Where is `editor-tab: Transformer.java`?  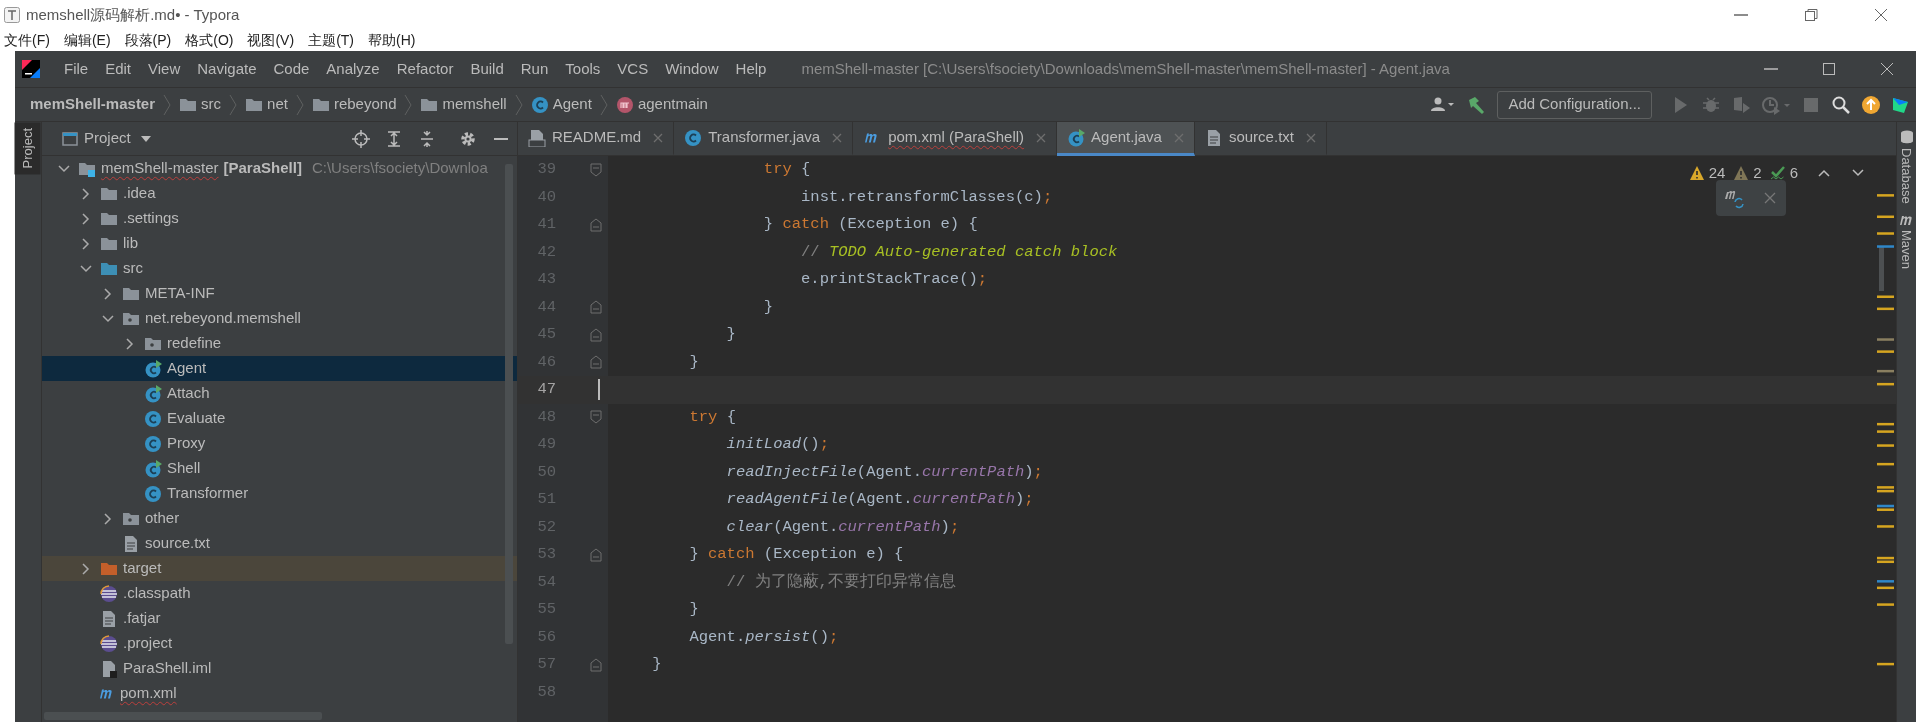
editor-tab: Transformer.java is located at coordinates (764, 139).